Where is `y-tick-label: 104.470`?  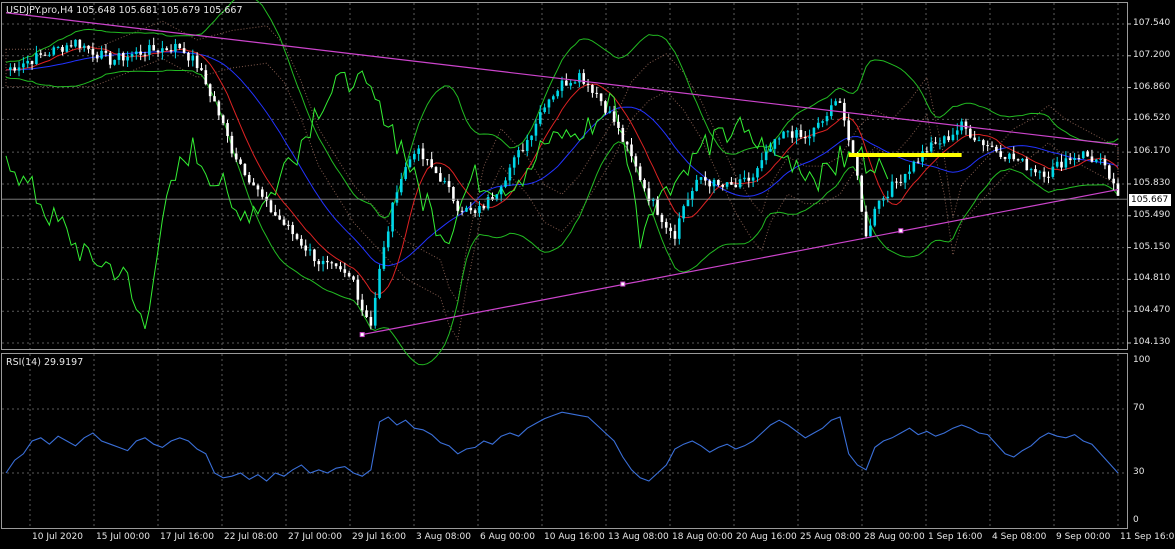 y-tick-label: 104.470 is located at coordinates (1152, 310).